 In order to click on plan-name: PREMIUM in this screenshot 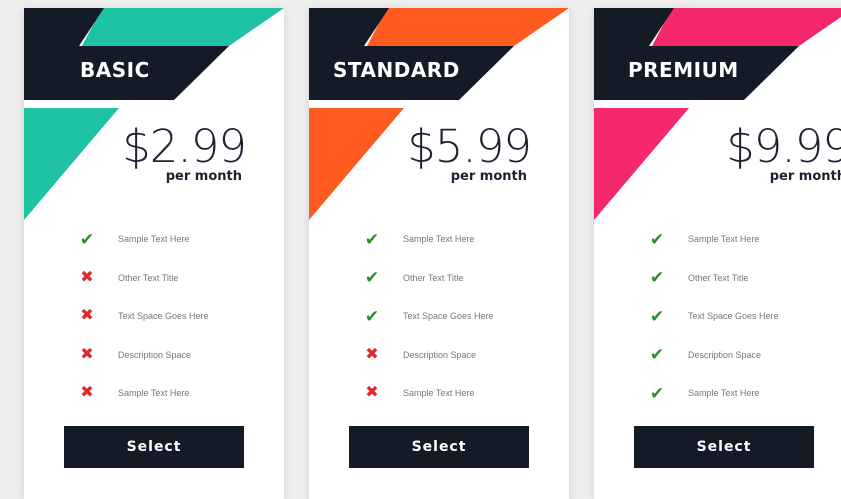, I will do `click(683, 70)`.